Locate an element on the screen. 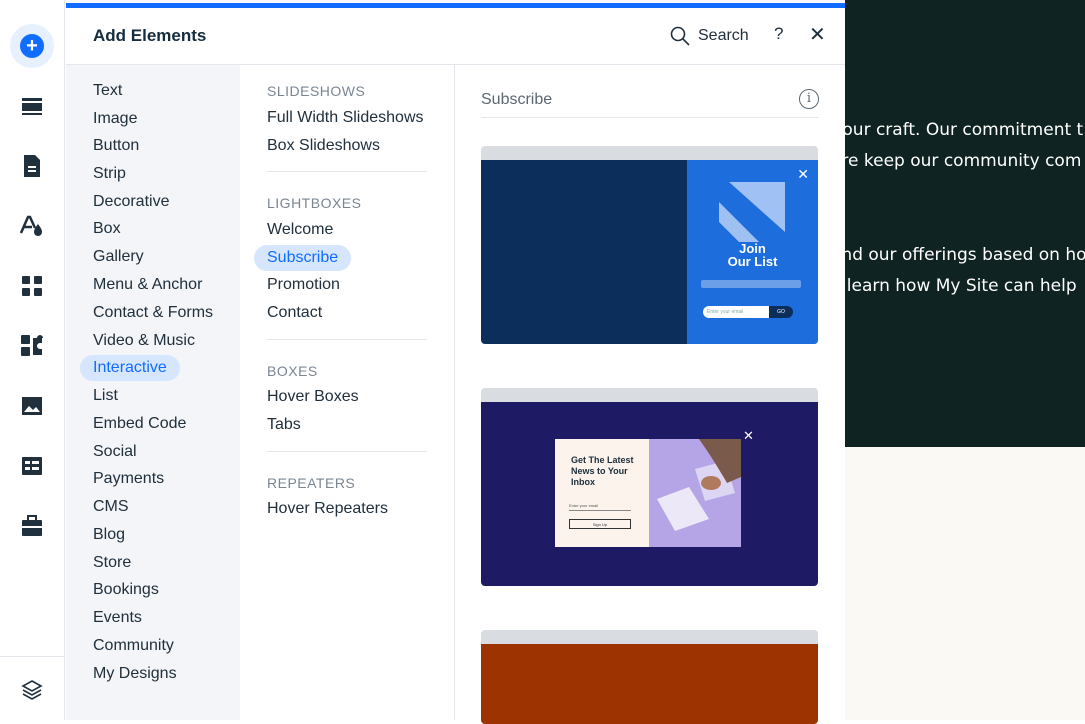 Image resolution: width=1085 pixels, height=724 pixels. category-box: Box is located at coordinates (107, 229).